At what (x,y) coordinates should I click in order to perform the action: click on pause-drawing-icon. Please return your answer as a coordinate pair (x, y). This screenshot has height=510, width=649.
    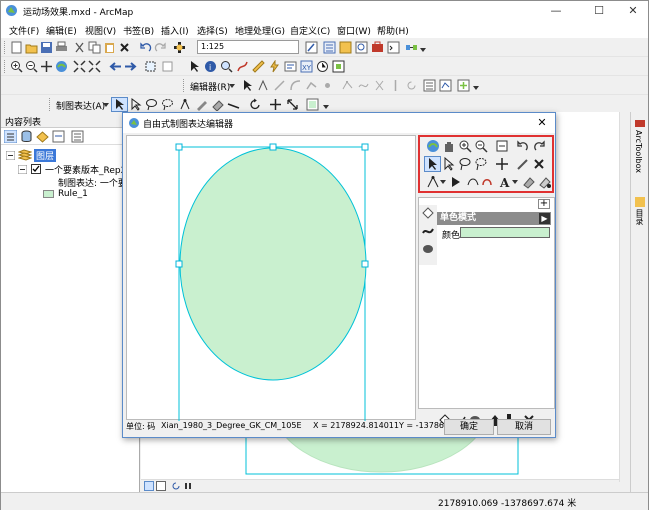
    Looking at the image, I should click on (188, 486).